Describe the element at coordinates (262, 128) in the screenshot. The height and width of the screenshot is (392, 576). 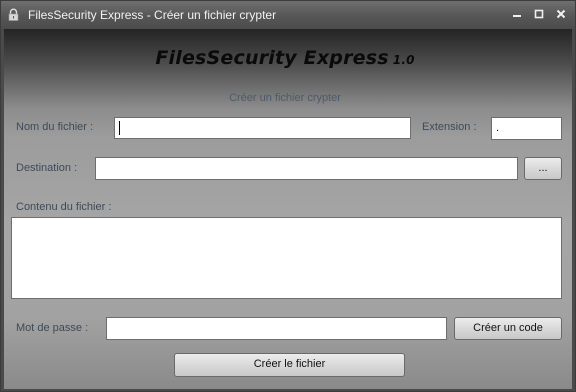
I see `filename-input` at that location.